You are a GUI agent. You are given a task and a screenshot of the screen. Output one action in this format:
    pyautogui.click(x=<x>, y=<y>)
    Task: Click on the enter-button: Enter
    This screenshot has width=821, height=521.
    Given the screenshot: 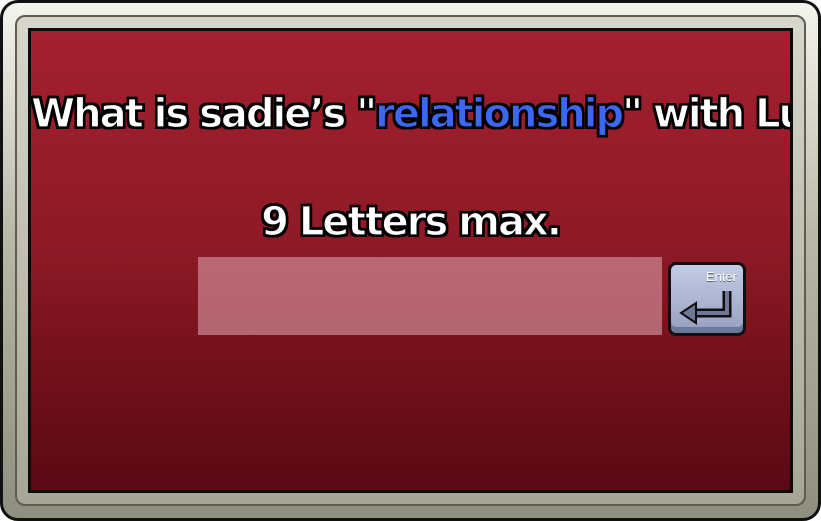 What is the action you would take?
    pyautogui.click(x=707, y=299)
    